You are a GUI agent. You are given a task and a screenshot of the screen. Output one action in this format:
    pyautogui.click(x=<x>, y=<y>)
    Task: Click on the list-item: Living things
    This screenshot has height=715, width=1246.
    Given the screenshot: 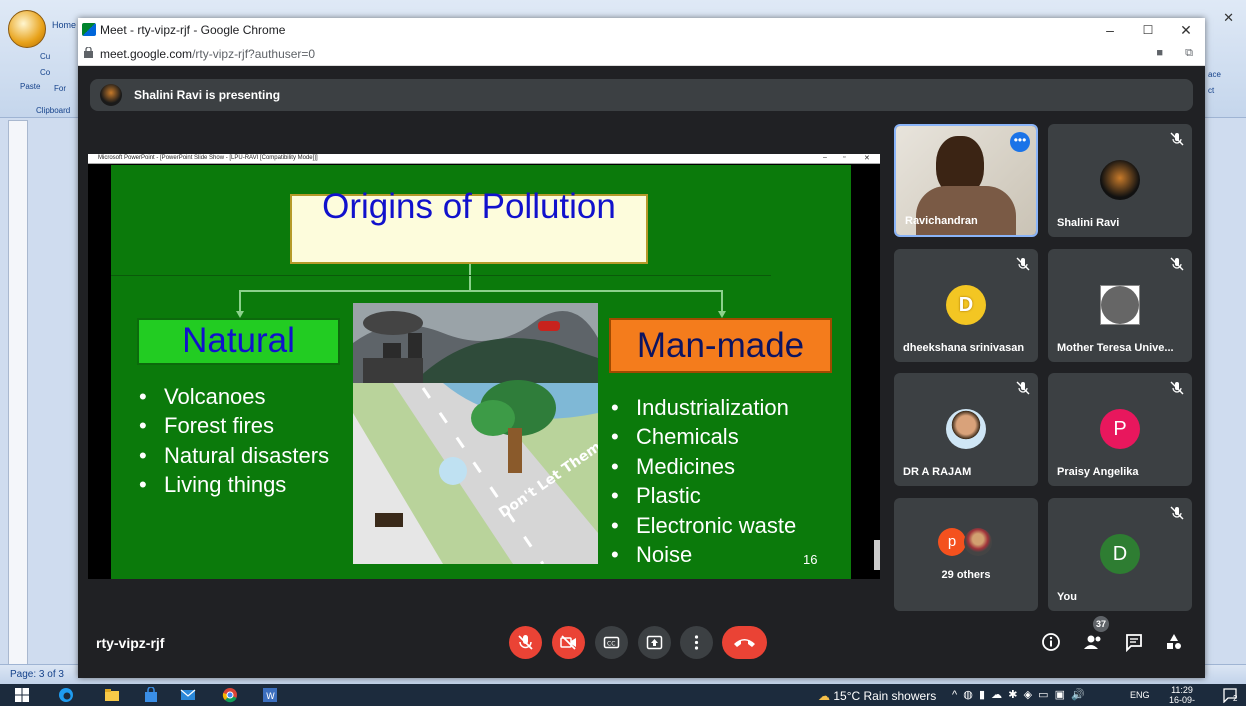 What is the action you would take?
    pyautogui.click(x=234, y=484)
    